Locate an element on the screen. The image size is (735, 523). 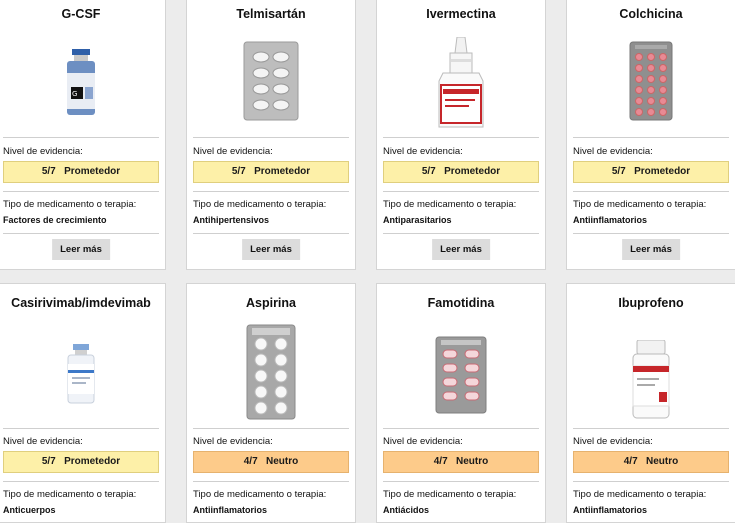
drug-name: Telmisartán is located at coordinates (271, 14).